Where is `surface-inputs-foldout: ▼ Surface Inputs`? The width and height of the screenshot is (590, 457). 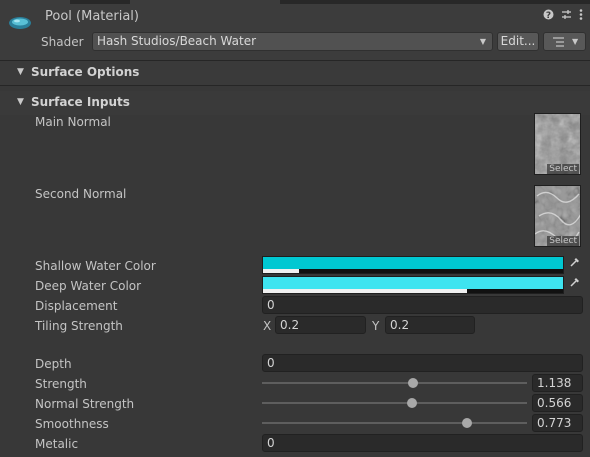
surface-inputs-foldout: ▼ Surface Inputs is located at coordinates (295, 103).